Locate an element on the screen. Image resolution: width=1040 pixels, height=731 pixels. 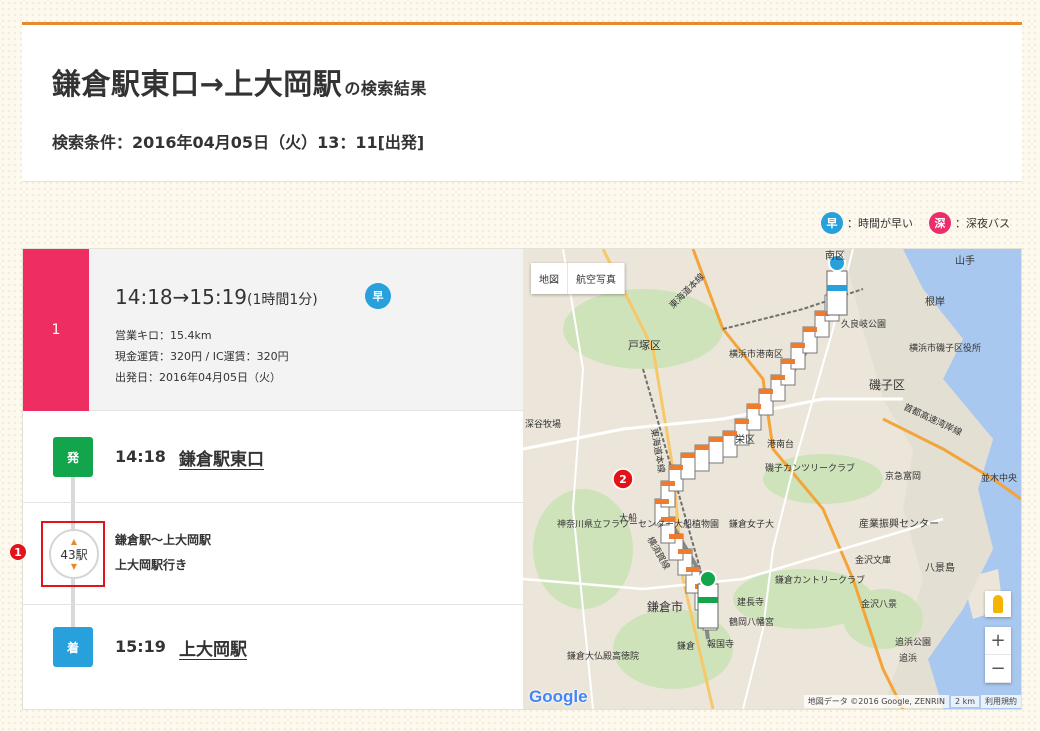
page-title: 鎌倉駅東口→上大岡駅 の検索結果 is located at coordinates (239, 82).